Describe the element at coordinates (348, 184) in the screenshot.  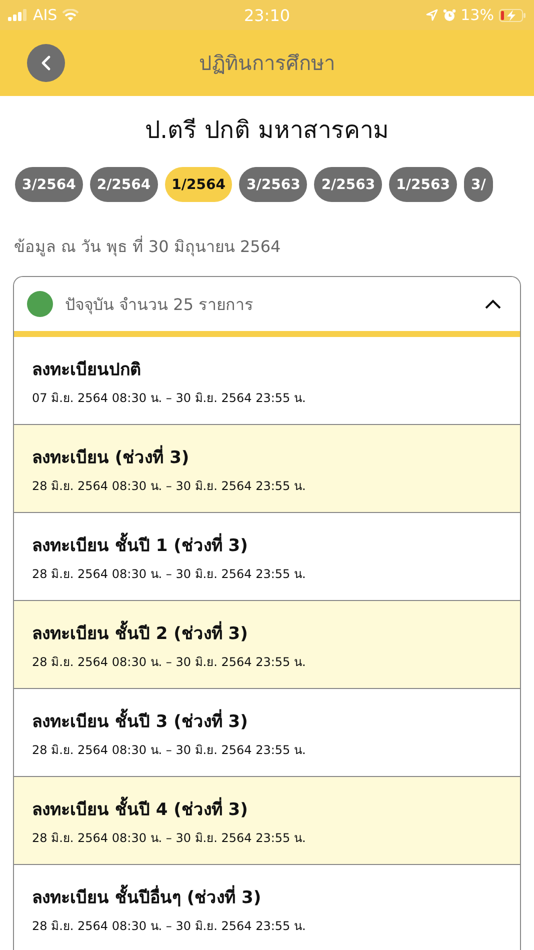
I see `semester-tab: 2/2563` at that location.